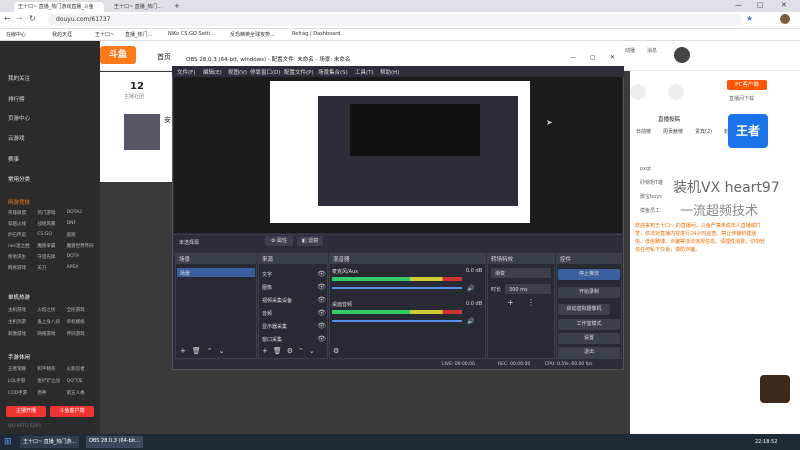  I want to click on gear-icon: ⚙, so click(290, 352).